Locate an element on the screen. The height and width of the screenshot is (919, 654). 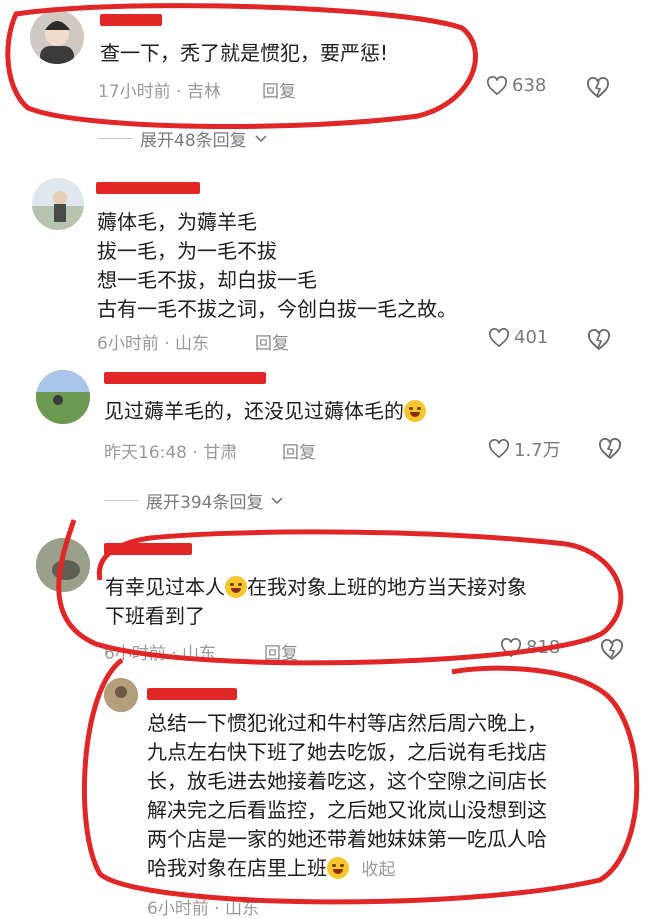
like-button: 1.7万 is located at coordinates (524, 449).